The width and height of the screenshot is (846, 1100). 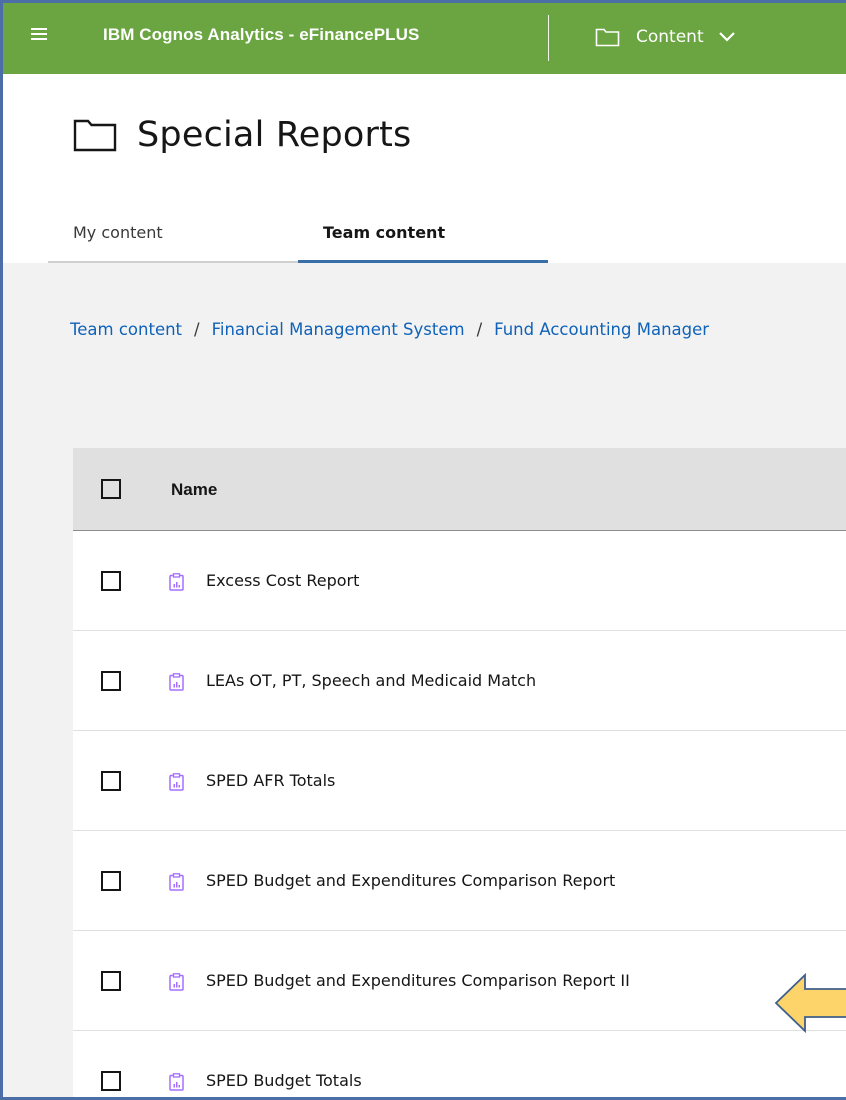 I want to click on tab-label: Team content, so click(x=384, y=232).